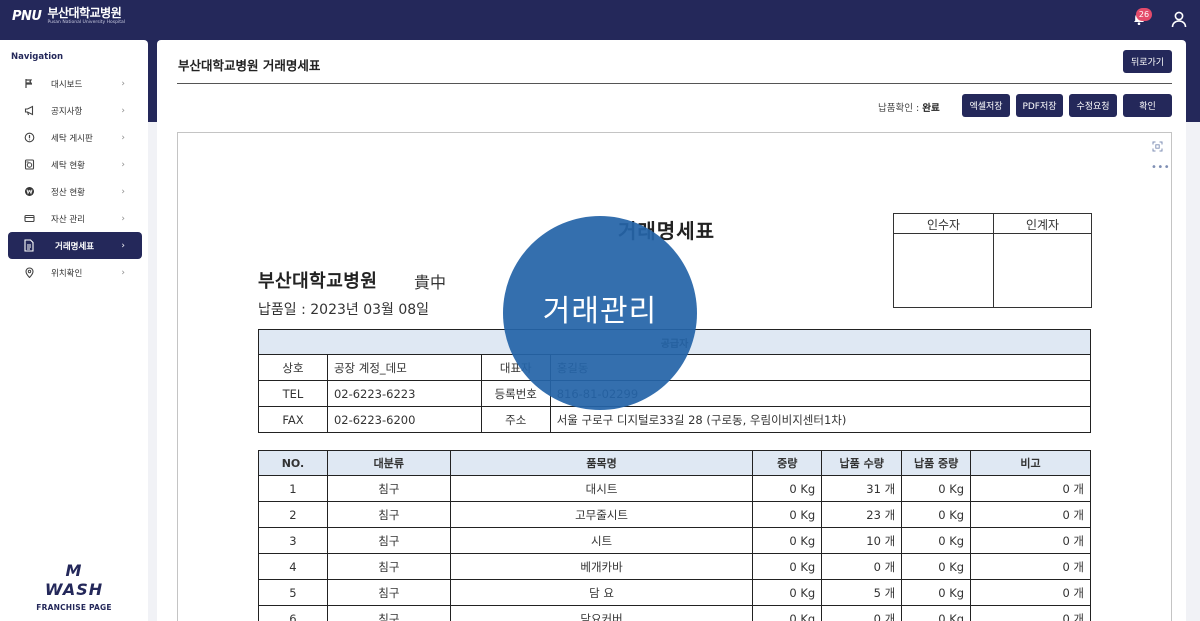  I want to click on sidebar-item-laundry-board: 세탁 게시판 ›, so click(75, 137).